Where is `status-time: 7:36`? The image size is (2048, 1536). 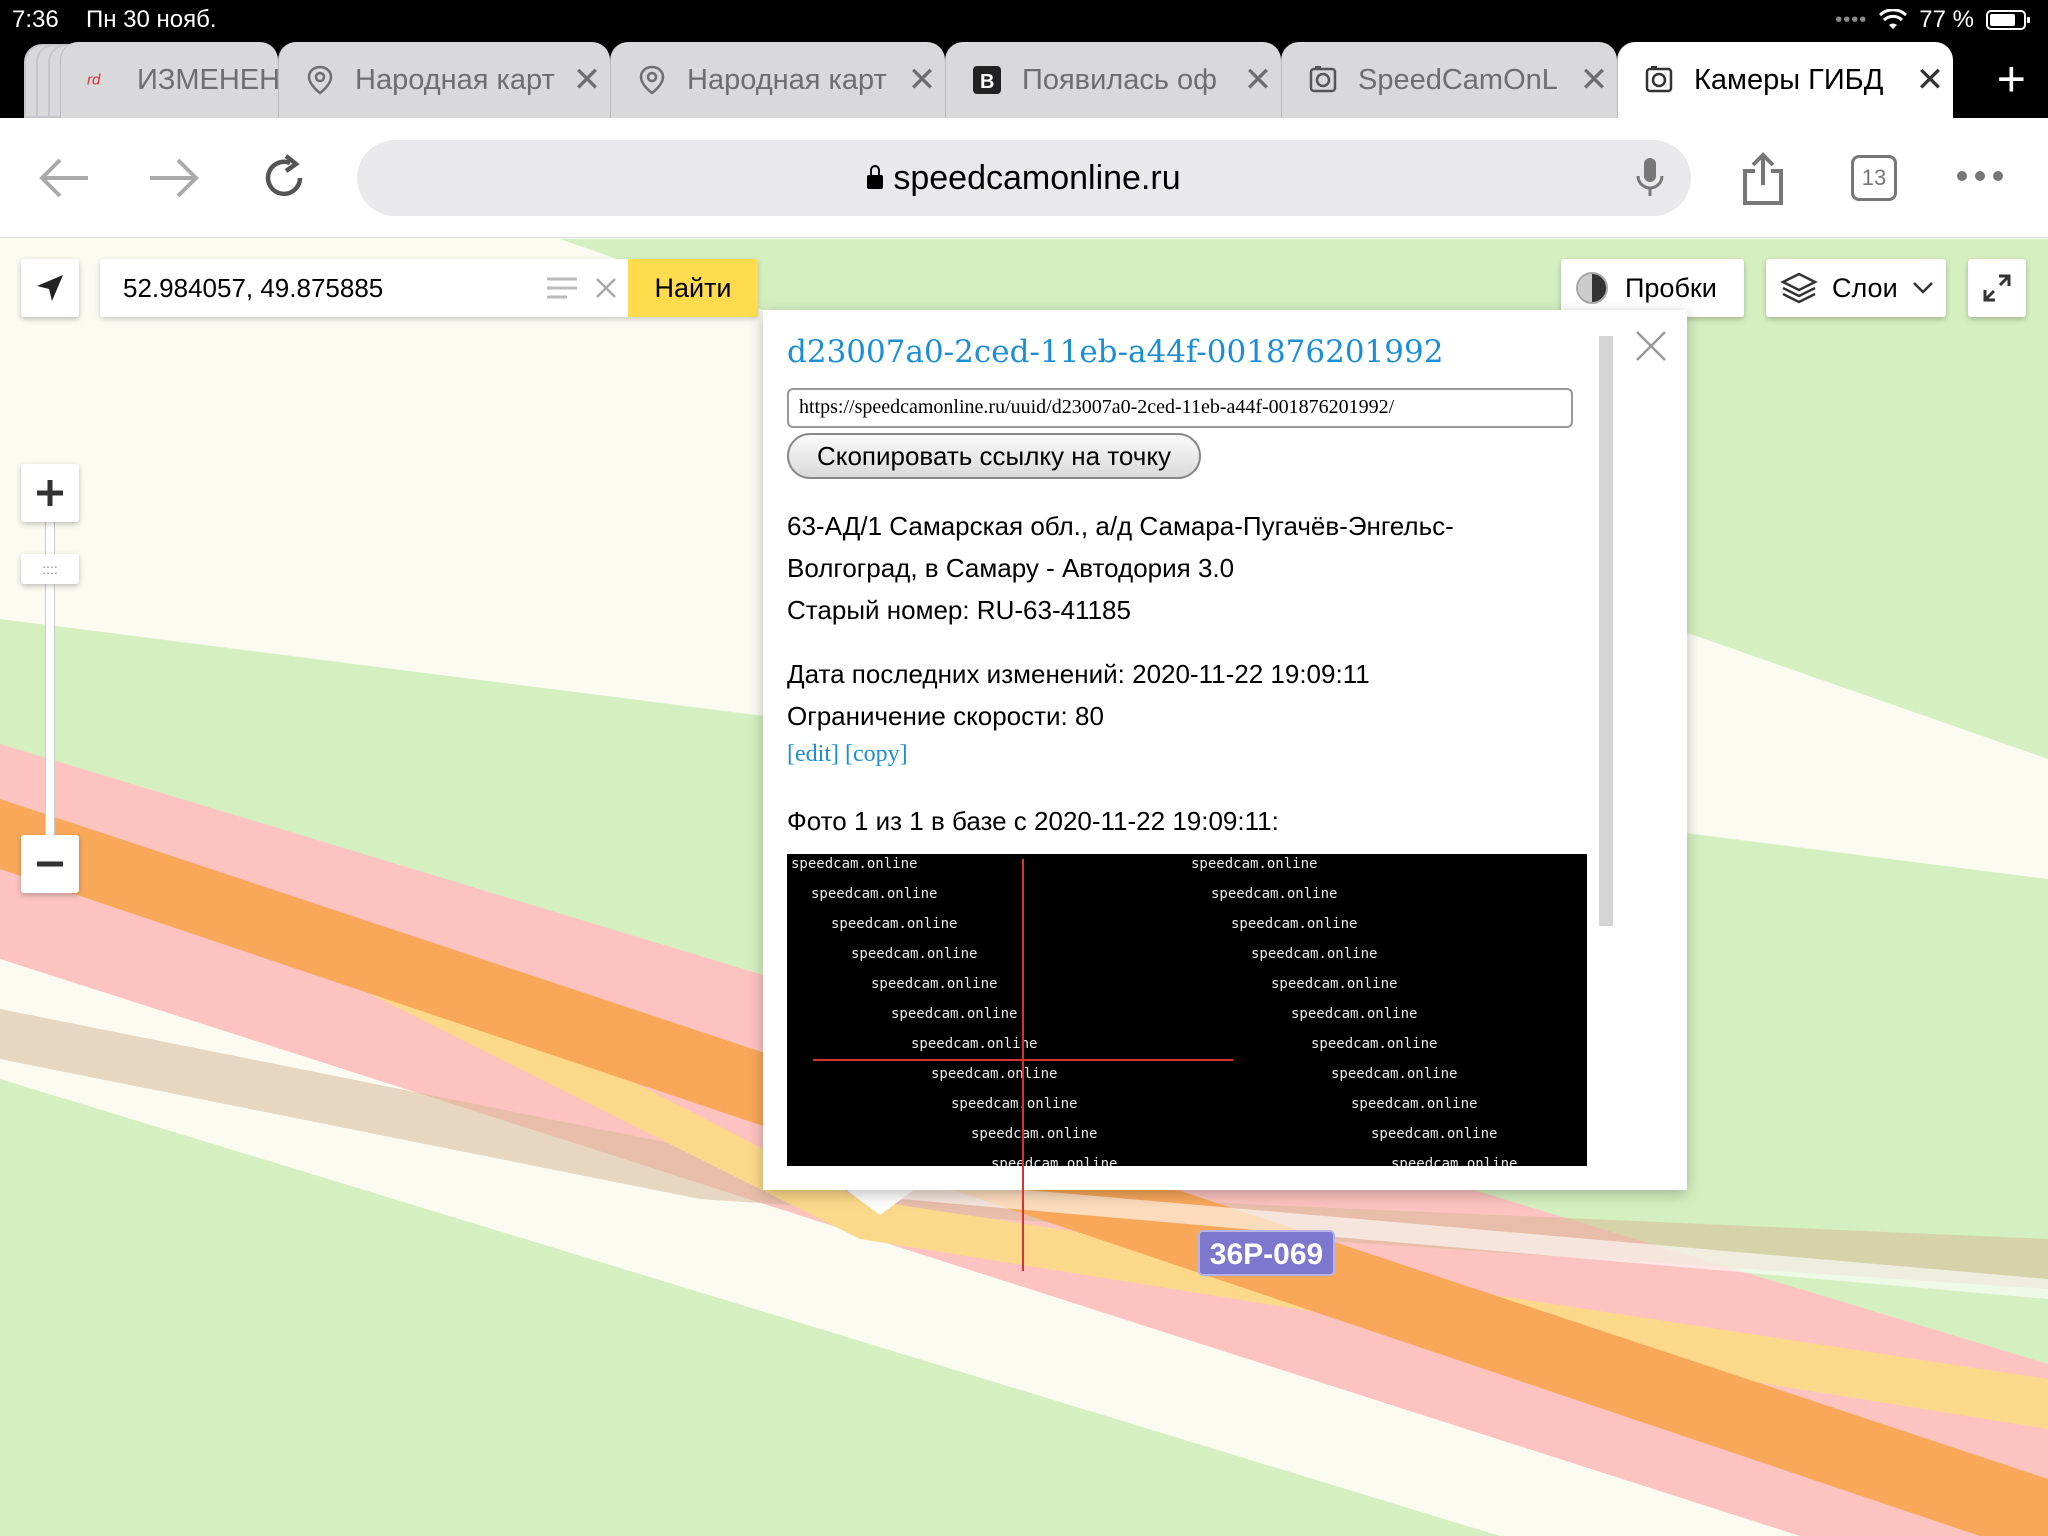
status-time: 7:36 is located at coordinates (35, 19).